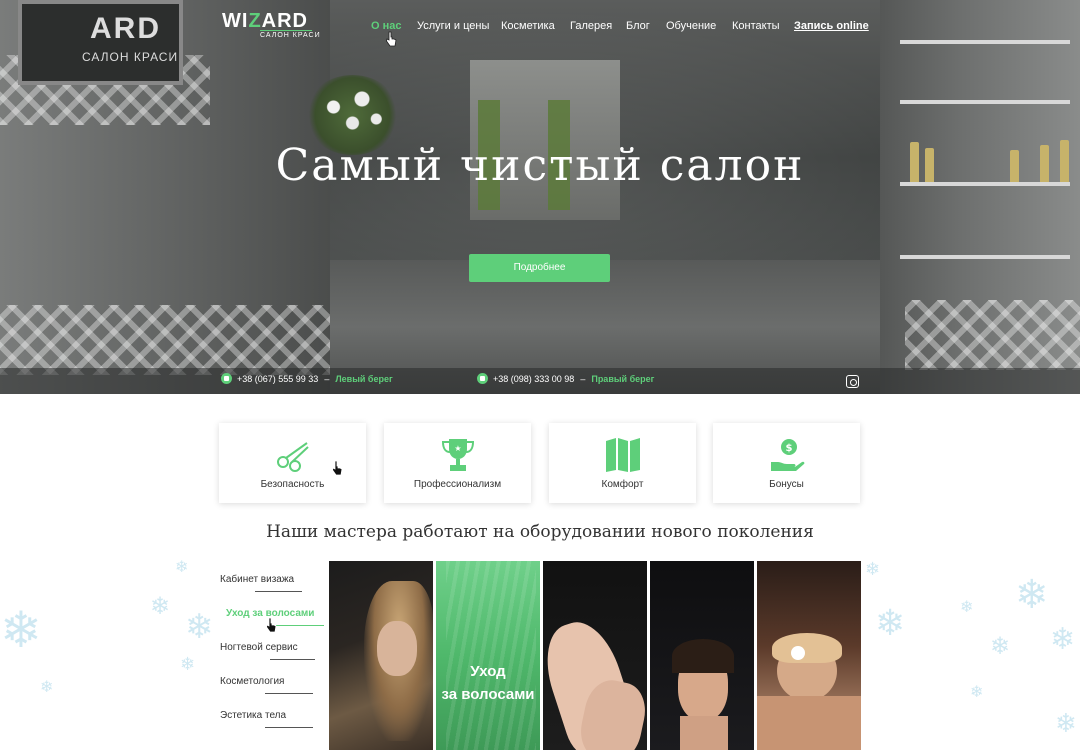 This screenshot has height=750, width=1080. Describe the element at coordinates (702, 655) in the screenshot. I see `gallery-image-cosmetology` at that location.